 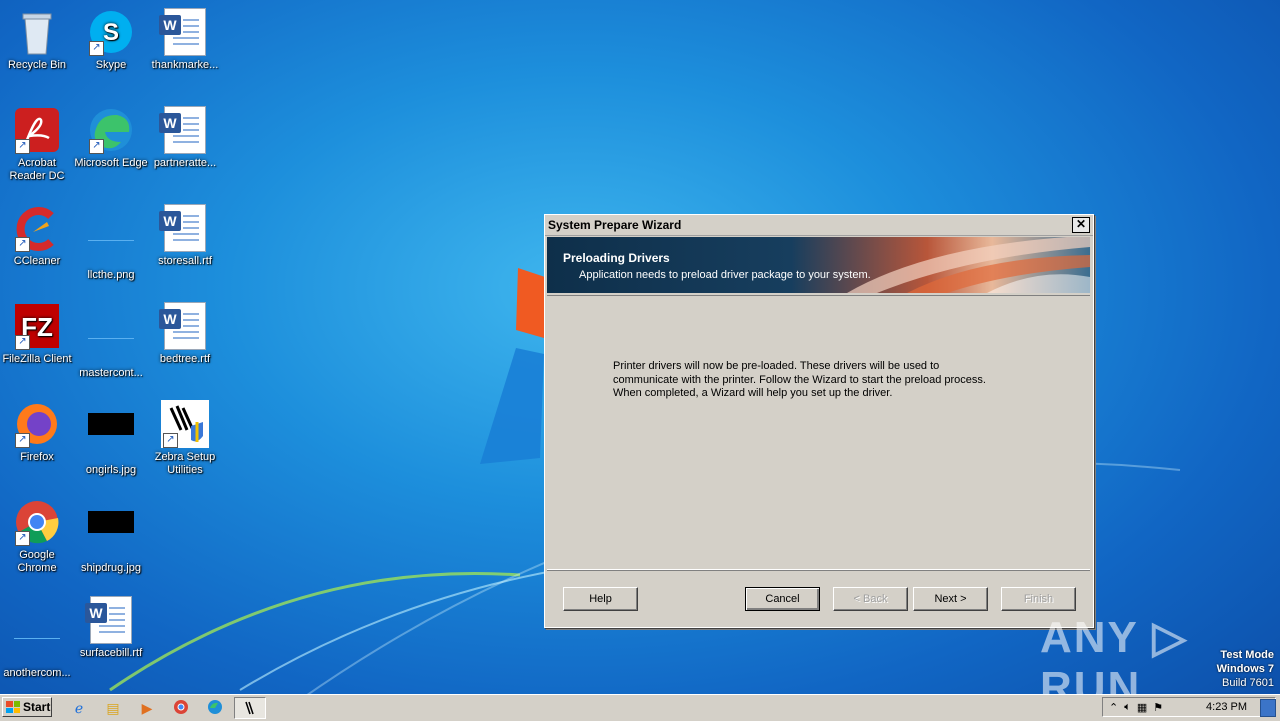 I want to click on wizard-button-bar: Help Cancel < Back Next > Finish, so click(x=818, y=598).